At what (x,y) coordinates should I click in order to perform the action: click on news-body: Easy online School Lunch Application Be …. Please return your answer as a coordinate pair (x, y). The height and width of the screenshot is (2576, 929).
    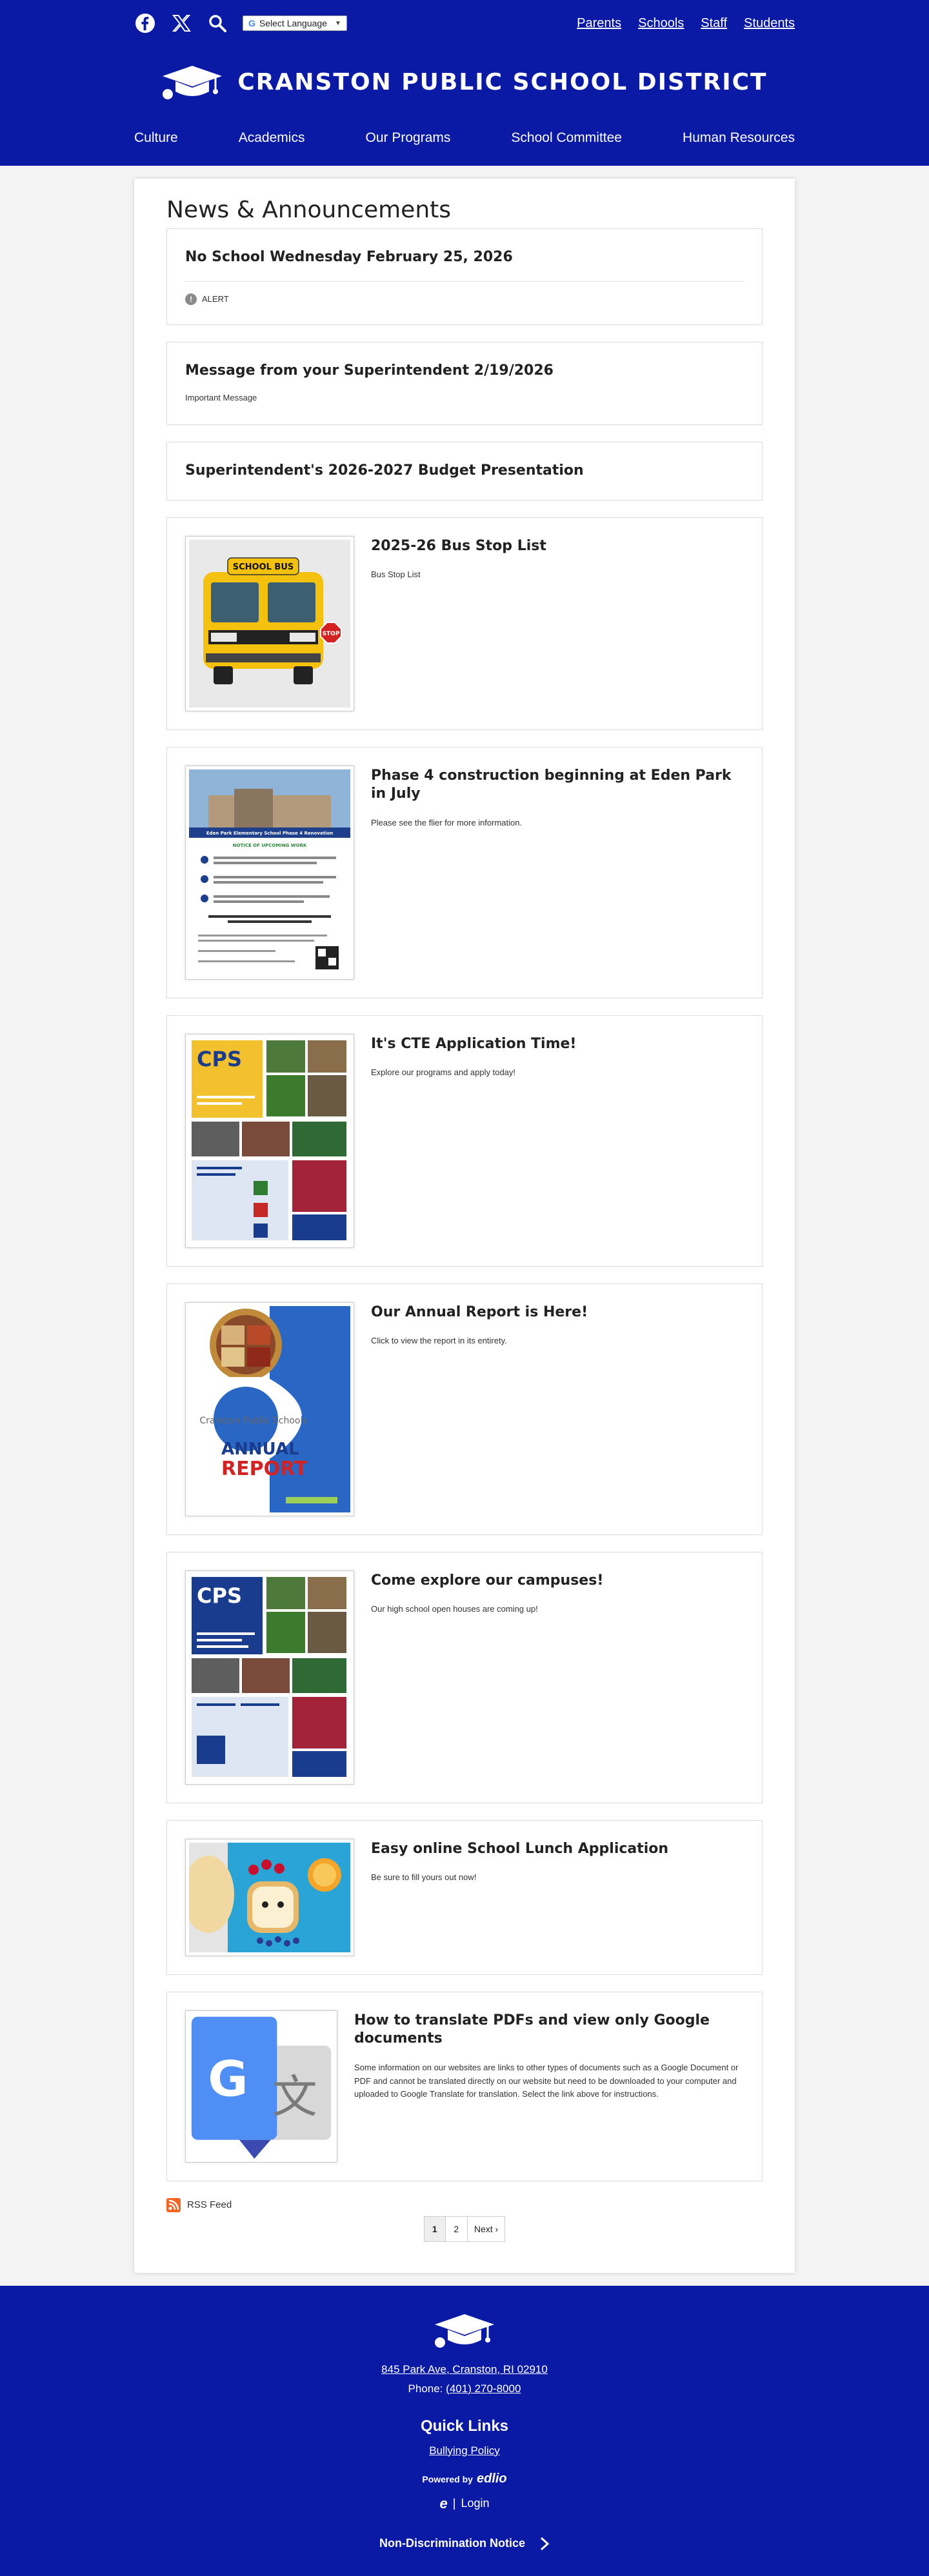
    Looking at the image, I should click on (519, 1898).